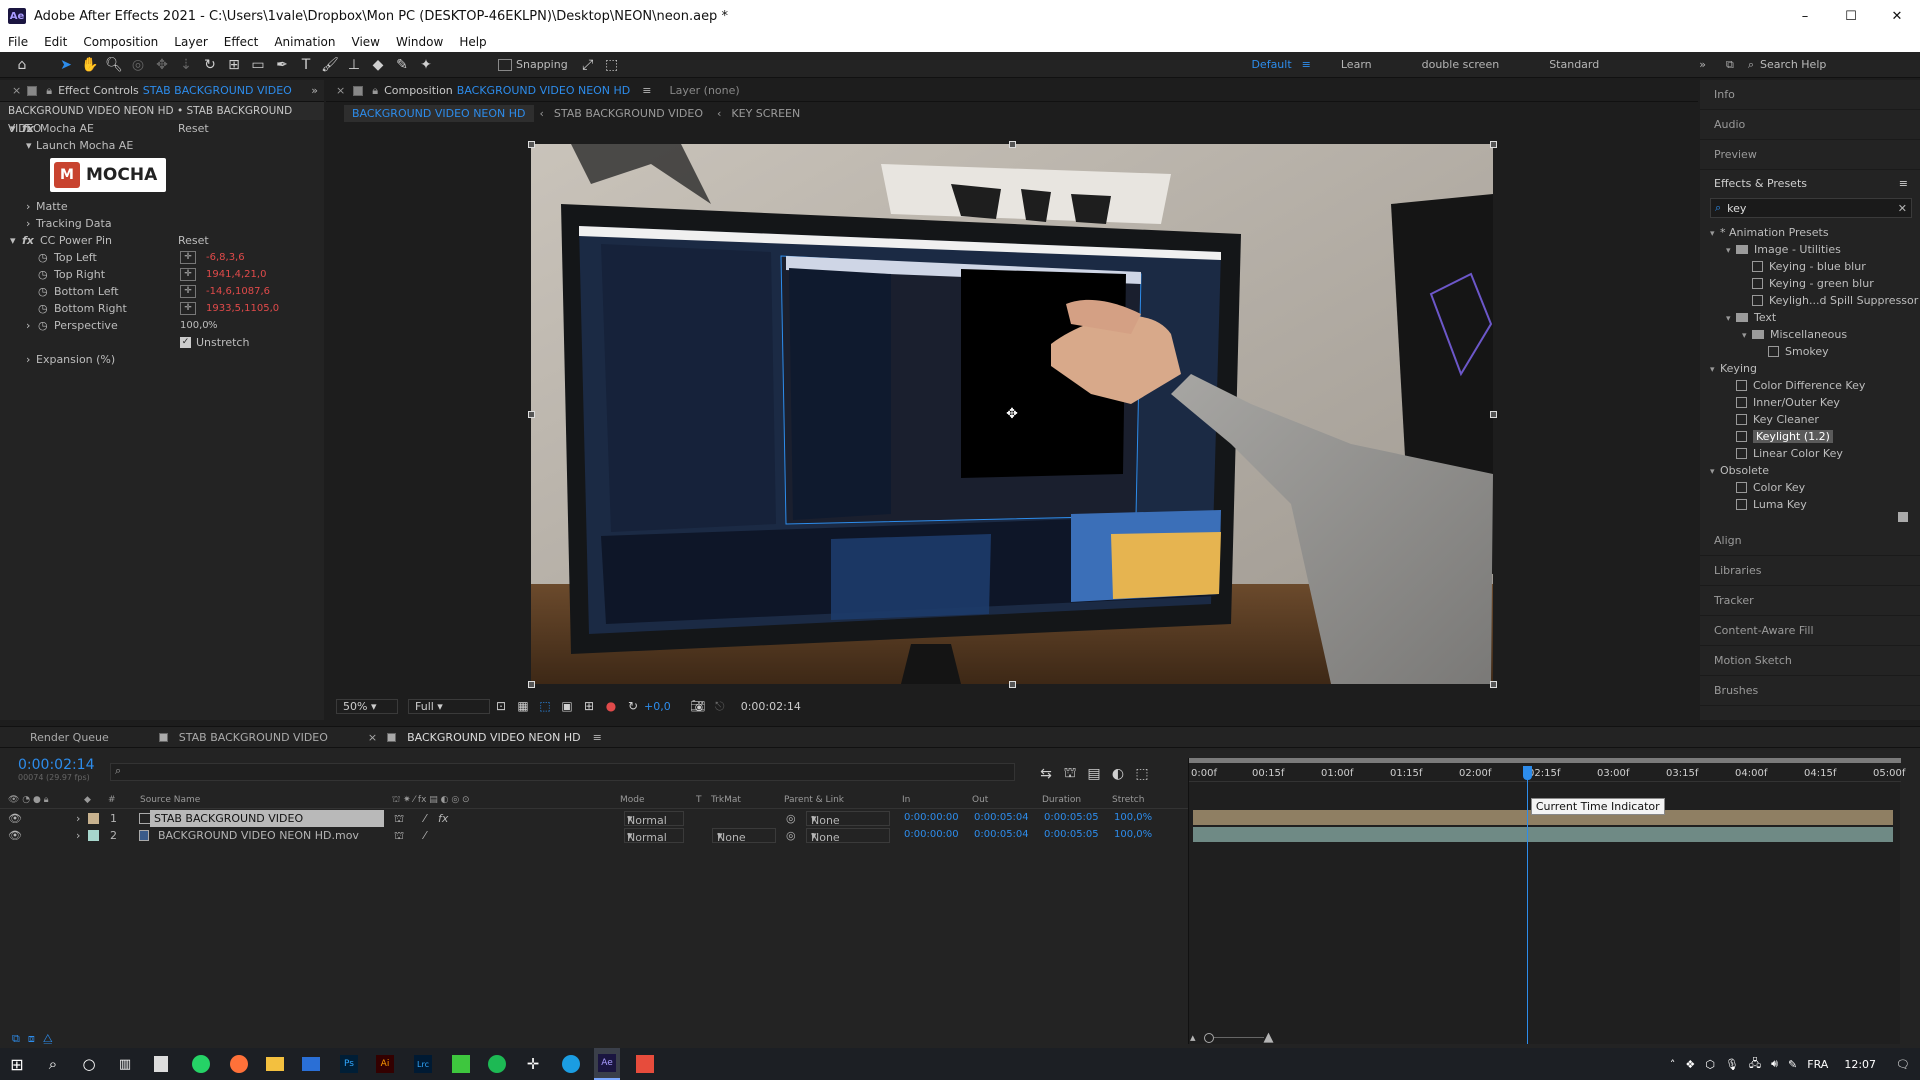 The width and height of the screenshot is (1920, 1080). What do you see at coordinates (162, 223) in the screenshot?
I see `tracking-data-row: › Tracking Data` at bounding box center [162, 223].